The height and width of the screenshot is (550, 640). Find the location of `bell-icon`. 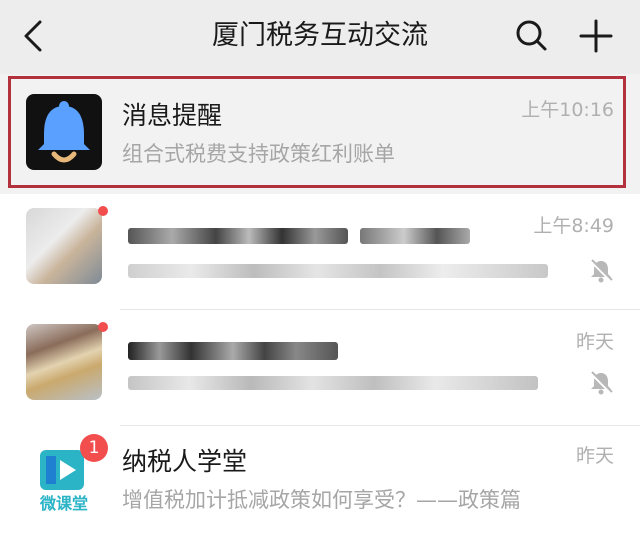

bell-icon is located at coordinates (64, 132).